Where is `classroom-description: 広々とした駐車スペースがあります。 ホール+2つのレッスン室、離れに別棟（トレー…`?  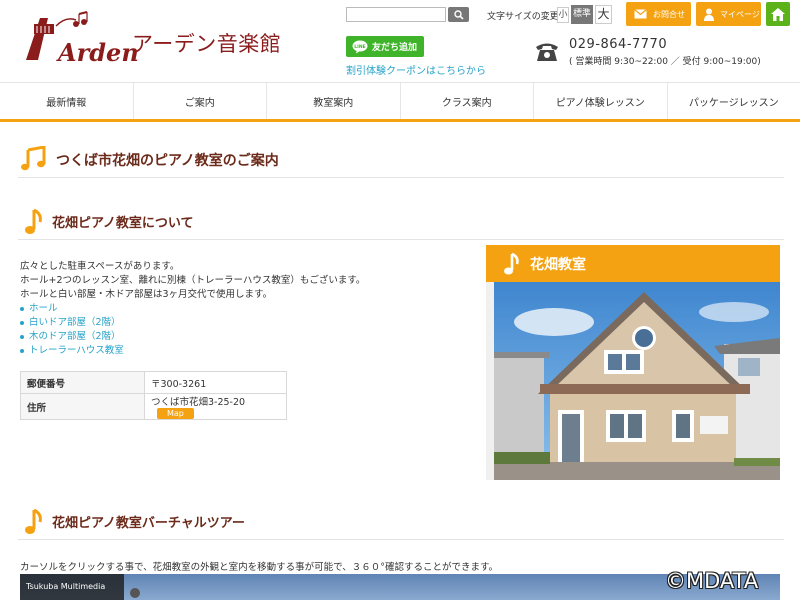 classroom-description: 広々とした駐車スペースがあります。 ホール+2つのレッスン室、離れに別棟（トレー… is located at coordinates (192, 281).